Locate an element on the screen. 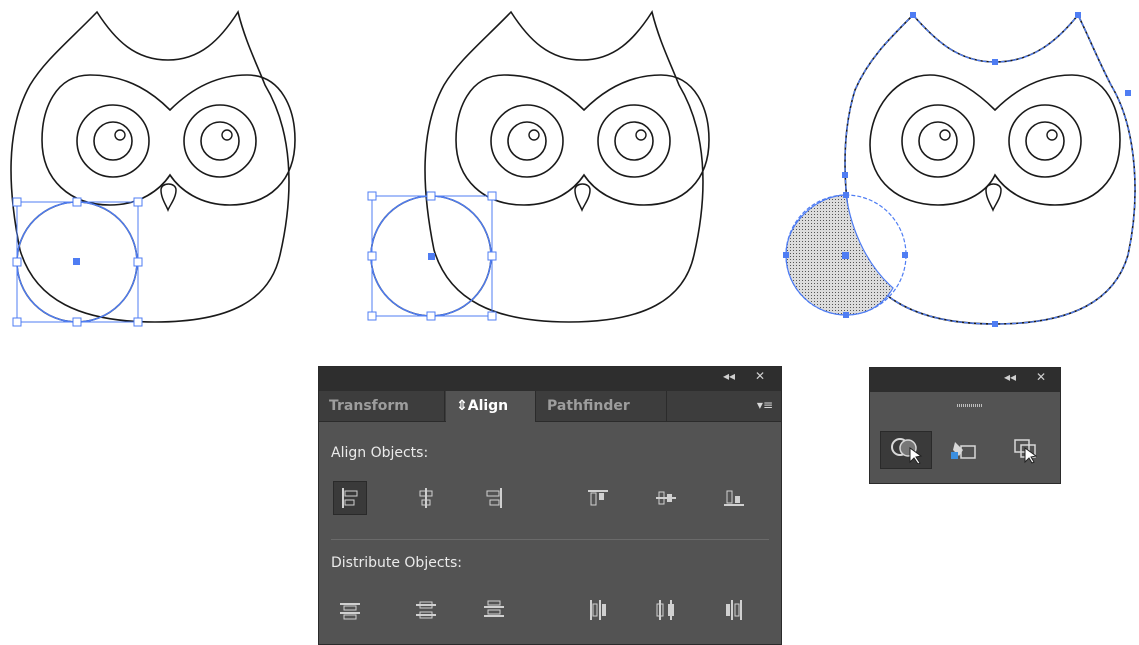 Image resolution: width=1139 pixels, height=645 pixels. owl-left-eye-inner is located at coordinates (113, 141).